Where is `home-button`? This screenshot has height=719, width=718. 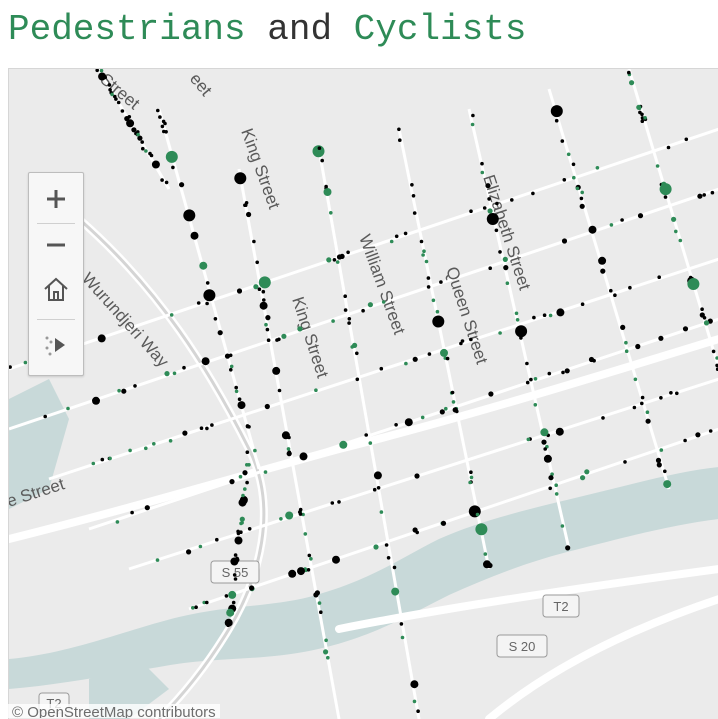 home-button is located at coordinates (56, 289).